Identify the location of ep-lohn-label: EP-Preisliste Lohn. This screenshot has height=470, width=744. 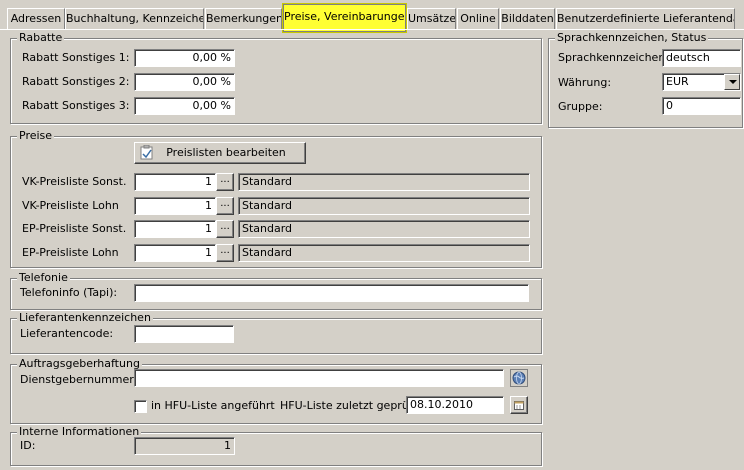
(70, 252).